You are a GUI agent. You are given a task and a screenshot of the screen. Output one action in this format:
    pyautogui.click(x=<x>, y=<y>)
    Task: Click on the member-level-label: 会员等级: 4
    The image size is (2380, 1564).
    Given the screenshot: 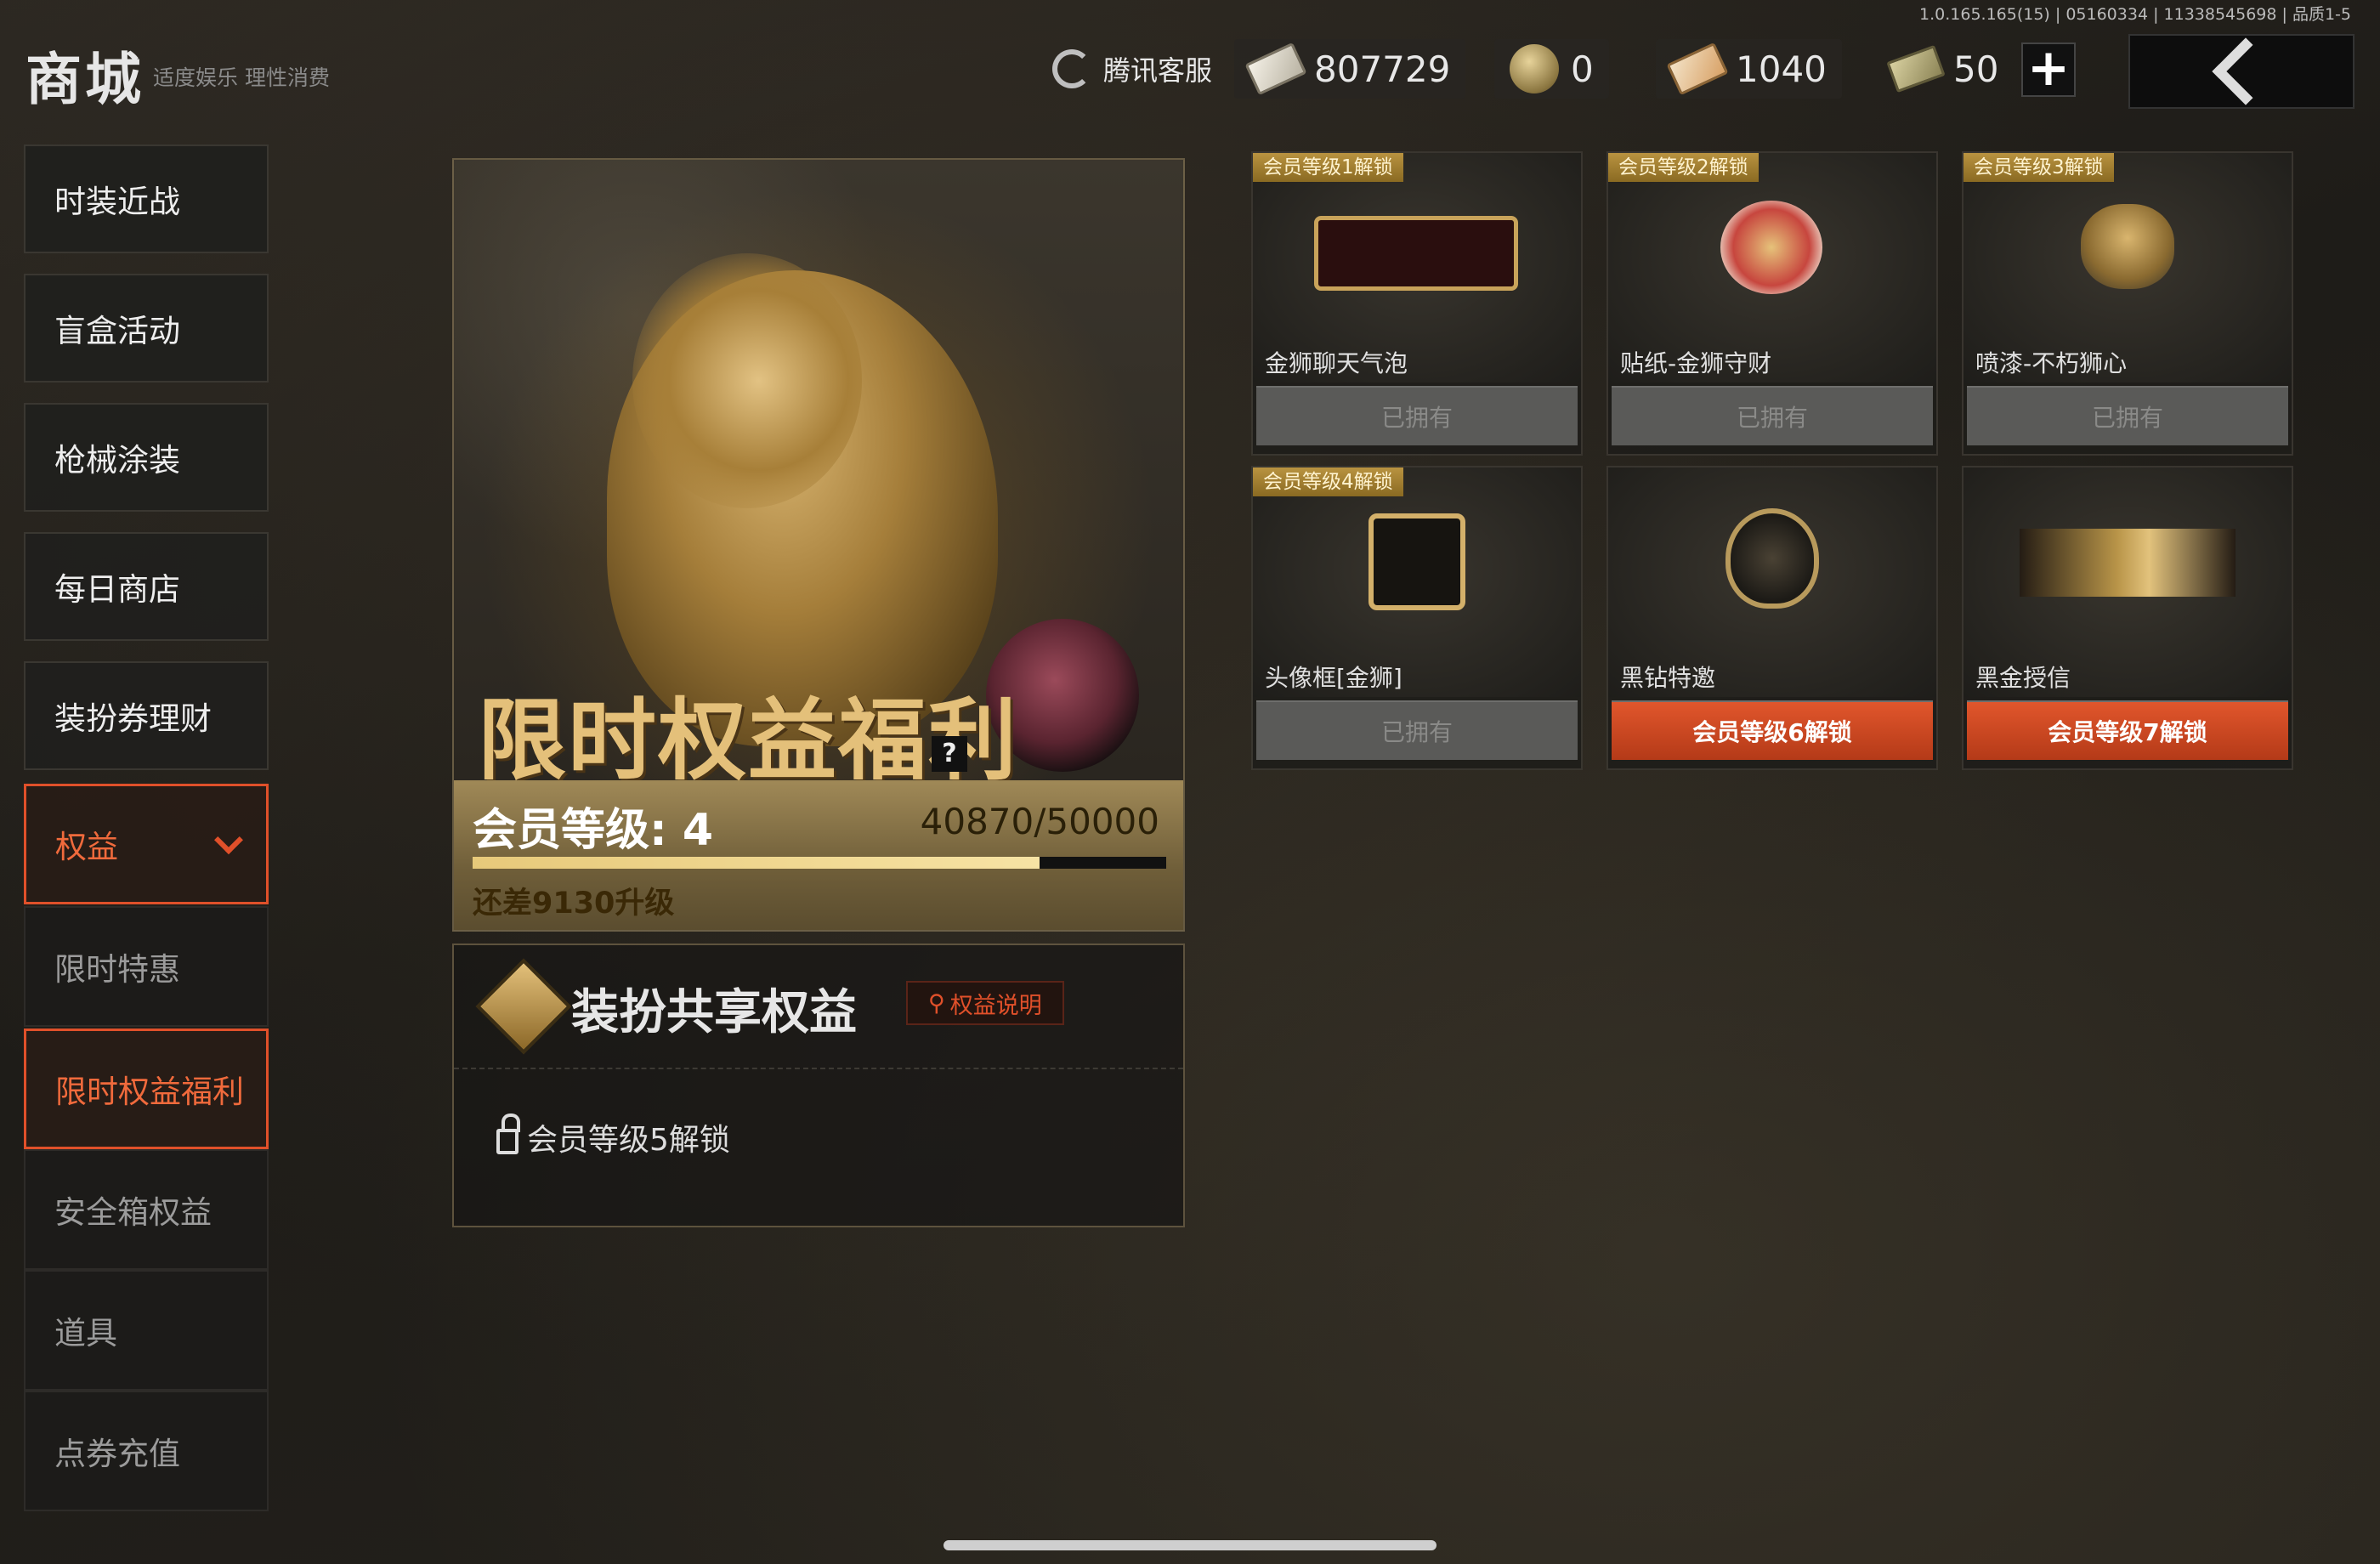 What is the action you would take?
    pyautogui.click(x=593, y=830)
    